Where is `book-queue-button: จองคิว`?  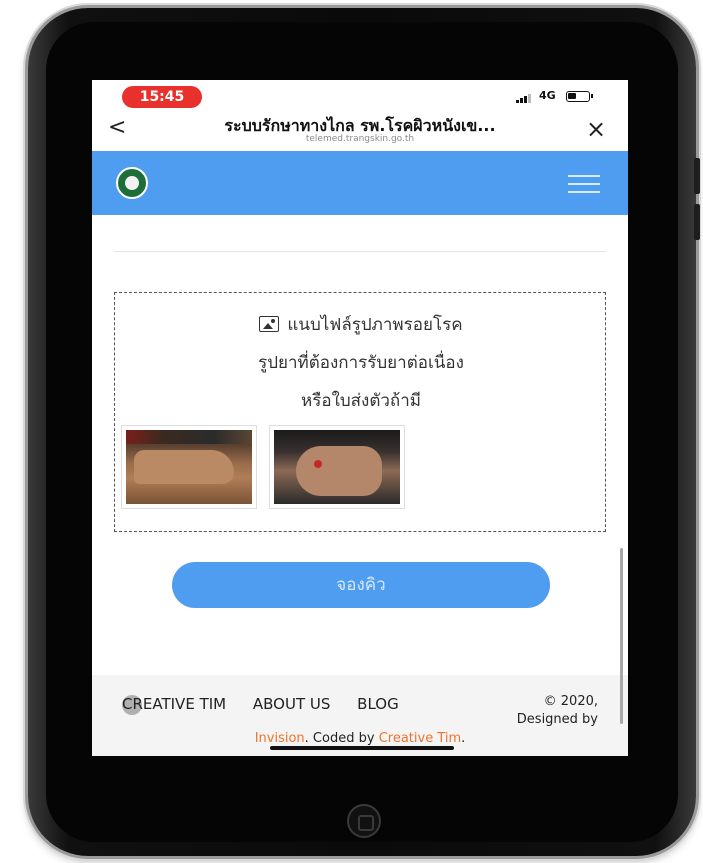
book-queue-button: จองคิว is located at coordinates (361, 585).